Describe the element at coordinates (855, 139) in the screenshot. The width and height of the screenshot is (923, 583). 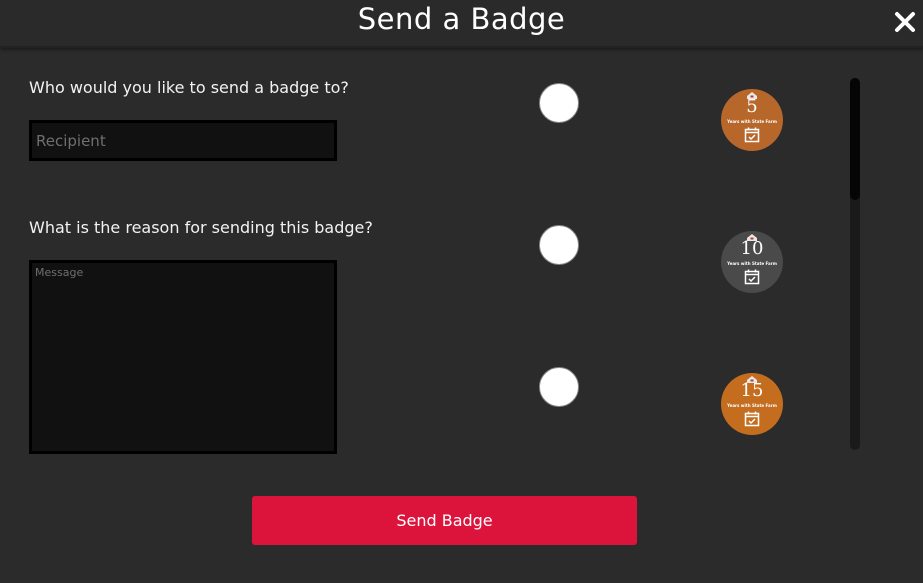
I see `scrollbar-thumb` at that location.